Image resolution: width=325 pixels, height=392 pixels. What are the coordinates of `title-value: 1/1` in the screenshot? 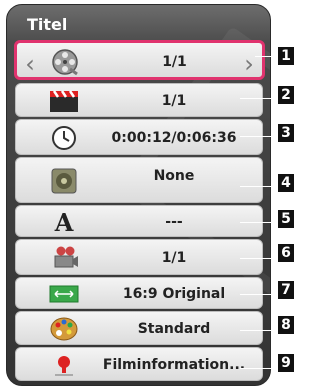 It's located at (174, 62).